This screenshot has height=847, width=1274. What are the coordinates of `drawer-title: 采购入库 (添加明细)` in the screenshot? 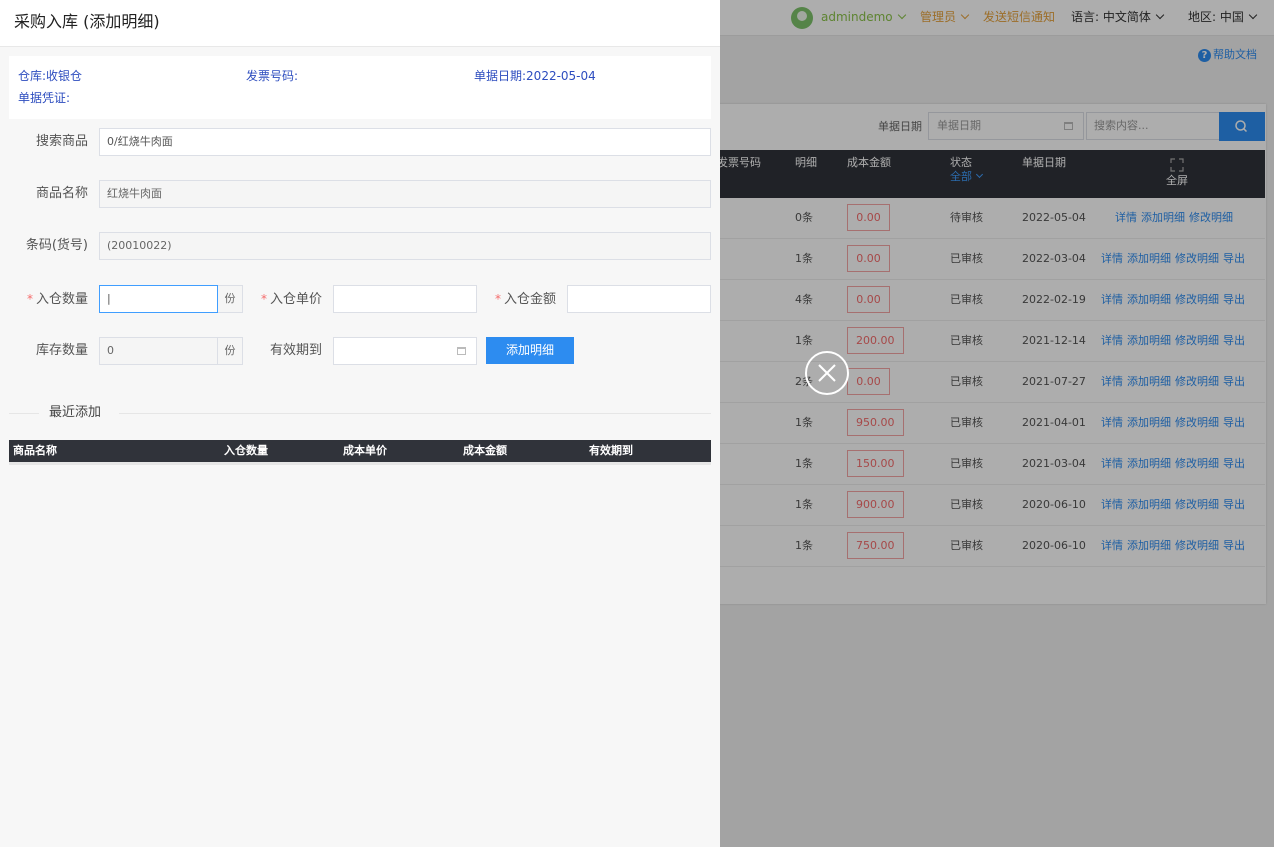 It's located at (87, 21).